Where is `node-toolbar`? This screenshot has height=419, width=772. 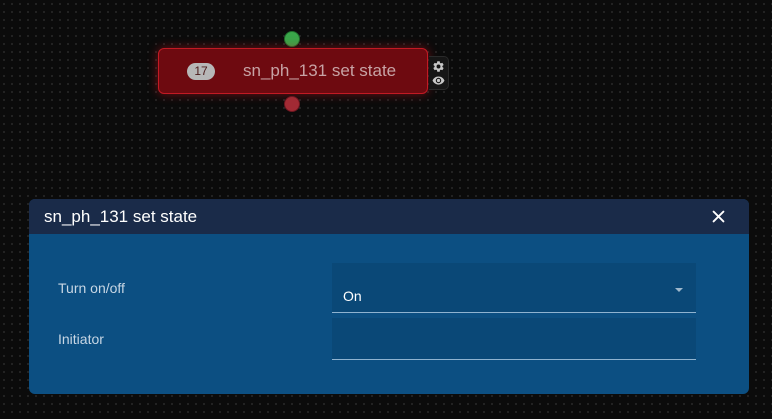
node-toolbar is located at coordinates (439, 73).